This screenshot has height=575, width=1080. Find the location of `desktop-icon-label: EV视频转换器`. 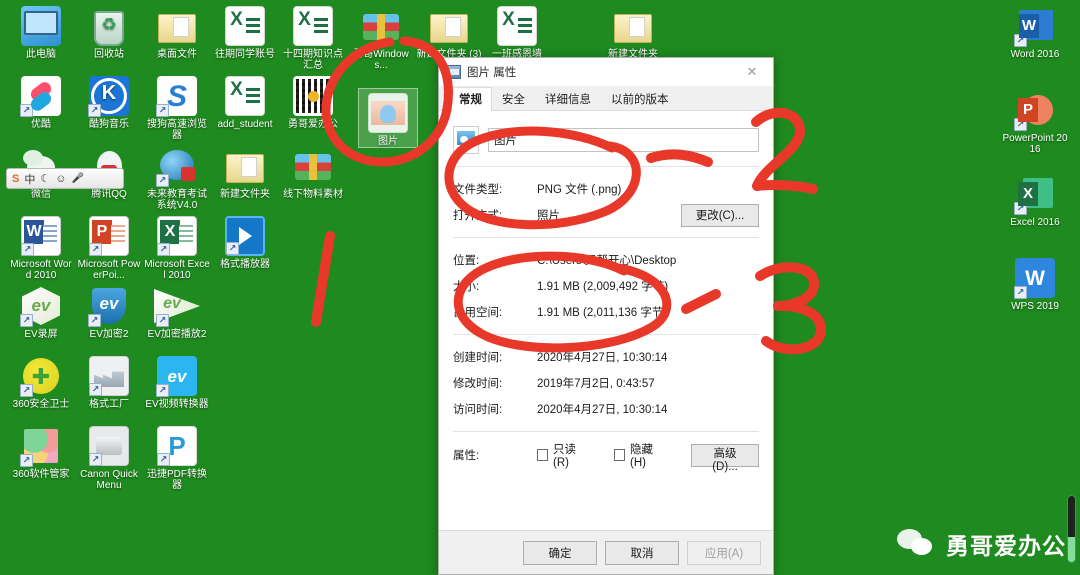

desktop-icon-label: EV视频转换器 is located at coordinates (177, 404).